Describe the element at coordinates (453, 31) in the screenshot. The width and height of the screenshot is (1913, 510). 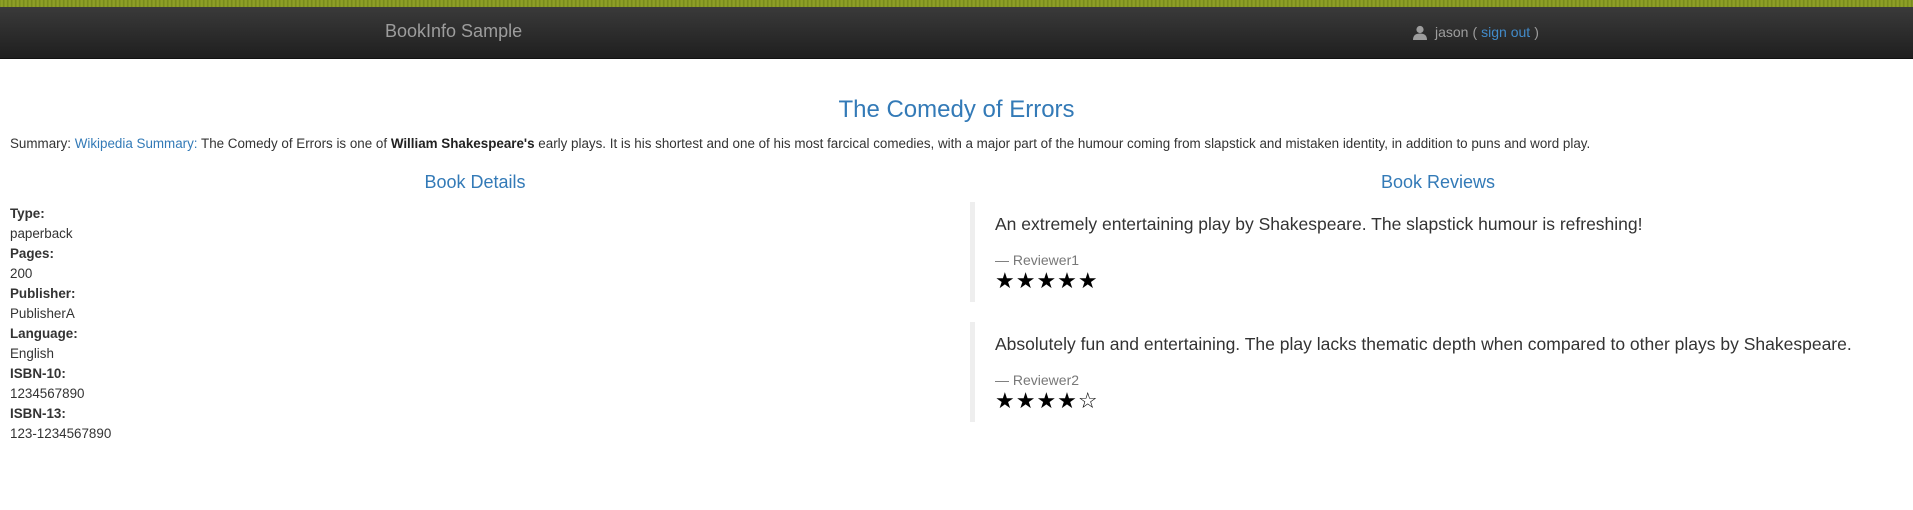
I see `brand-link: BookInfo Sample` at that location.